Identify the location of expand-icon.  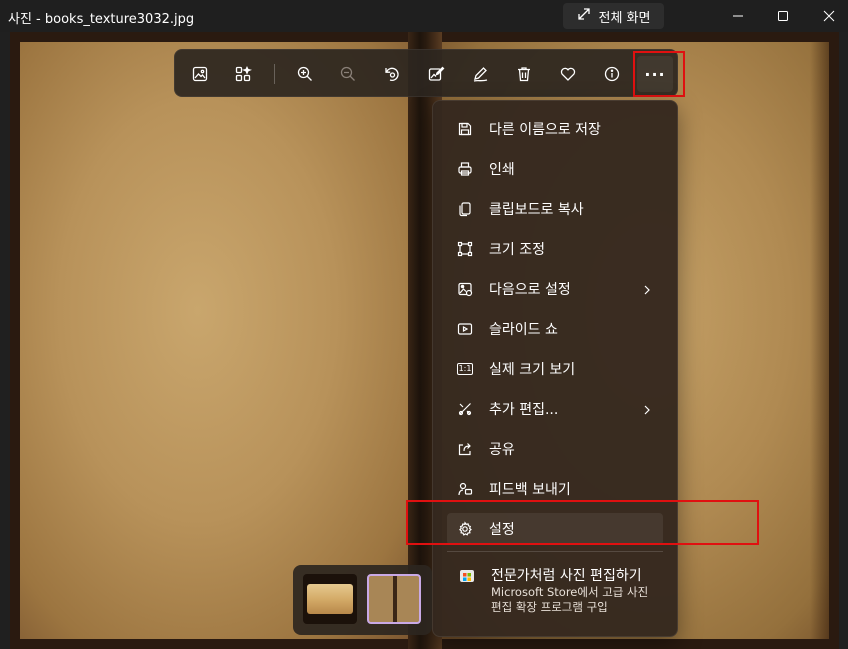
(584, 16).